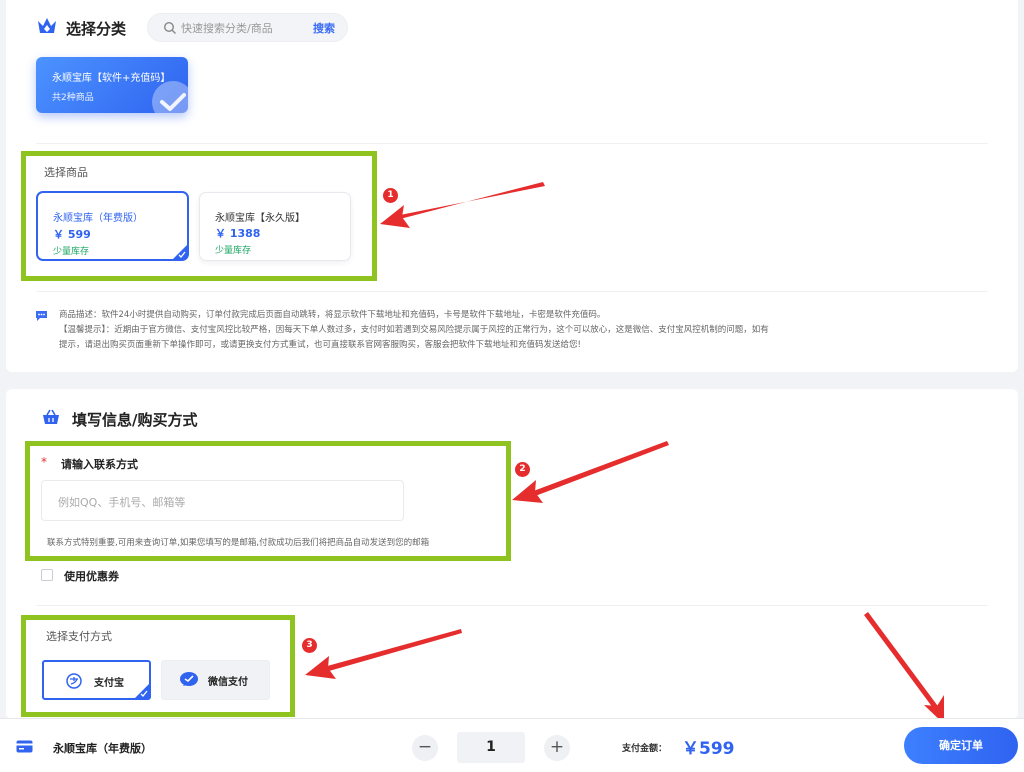 This screenshot has width=1024, height=772. I want to click on payment-amount: ￥599, so click(708, 749).